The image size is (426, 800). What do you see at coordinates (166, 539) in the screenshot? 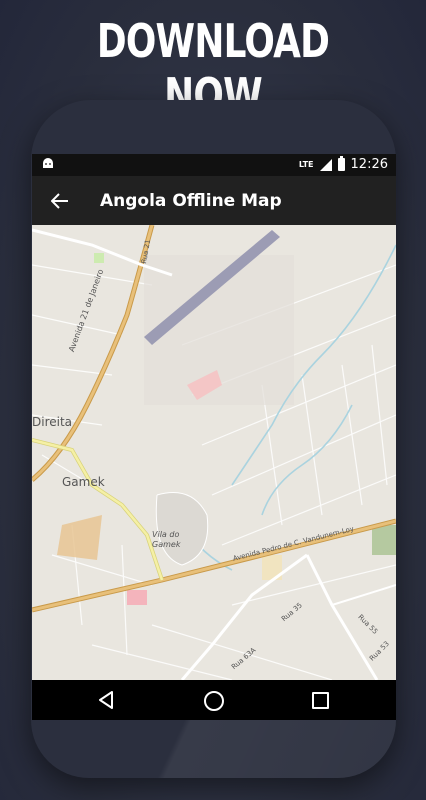
I see `label-vila-do-gamek: Vila do Gamek` at bounding box center [166, 539].